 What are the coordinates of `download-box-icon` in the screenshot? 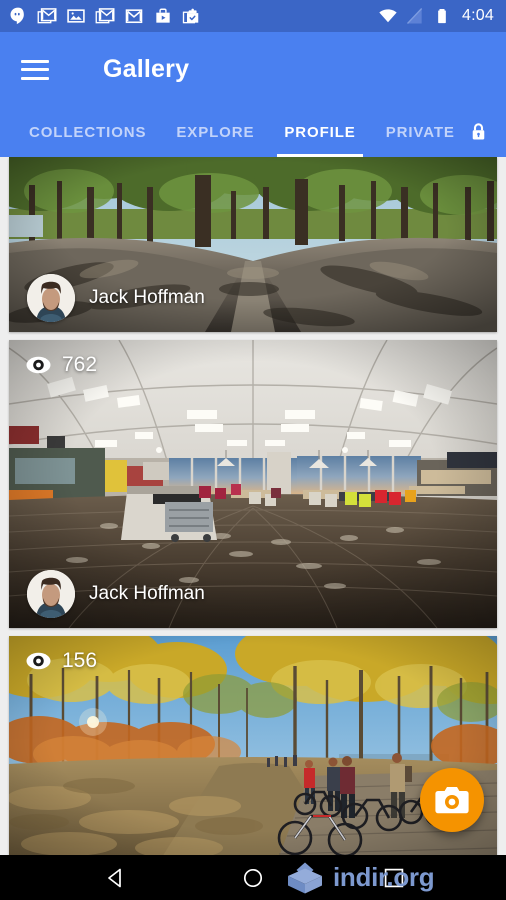 It's located at (305, 877).